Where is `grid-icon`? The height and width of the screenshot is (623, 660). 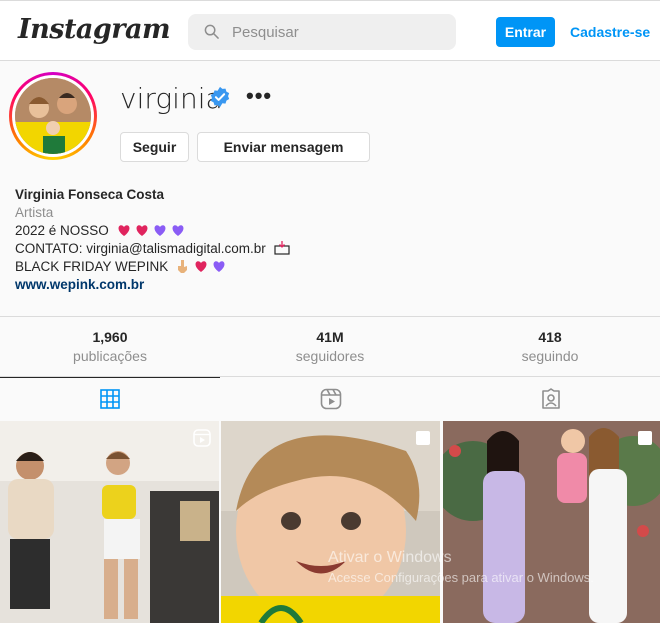
grid-icon is located at coordinates (110, 399).